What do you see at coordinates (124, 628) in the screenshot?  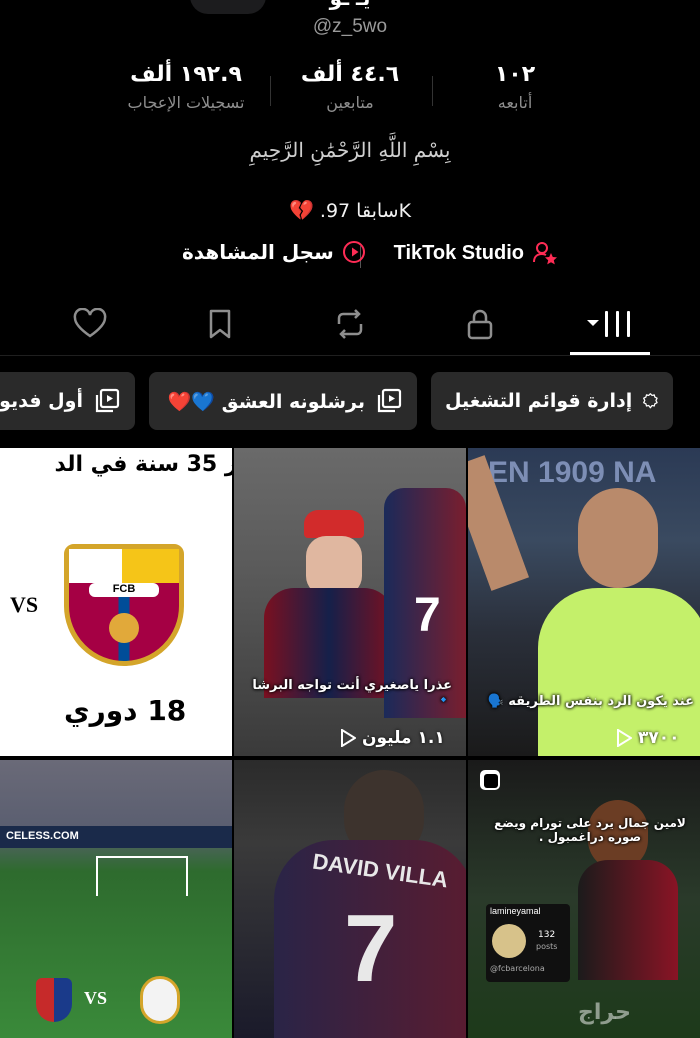 I see `crest-ball-art` at bounding box center [124, 628].